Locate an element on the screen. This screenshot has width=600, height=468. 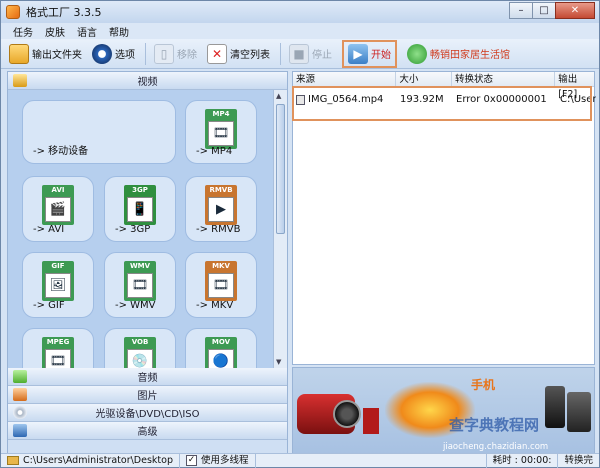
task-row-highlight is located at coordinates (442, 103).